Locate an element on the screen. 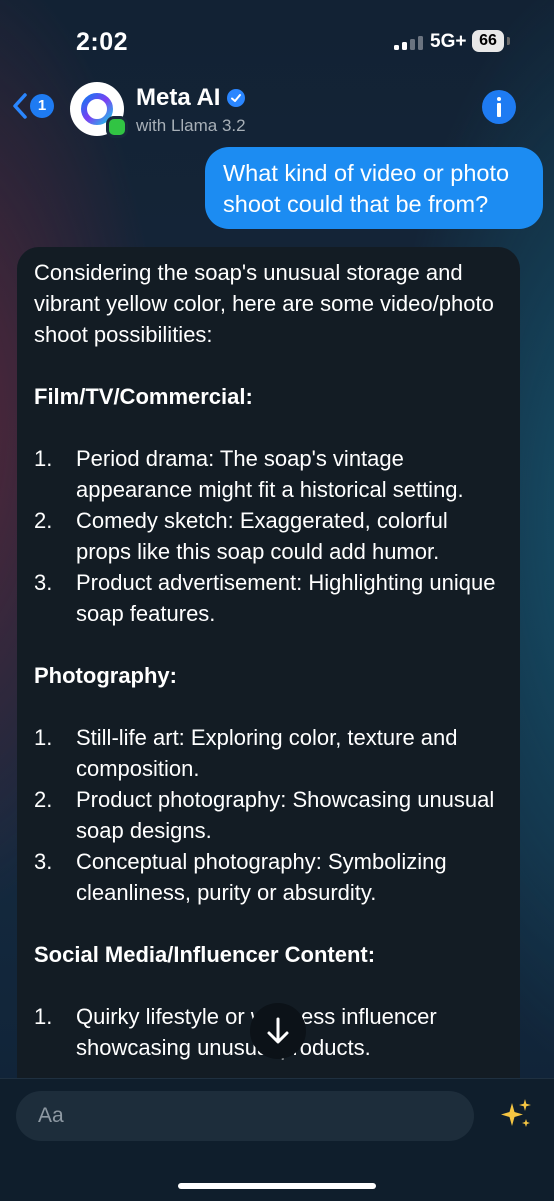  info-button is located at coordinates (499, 107).